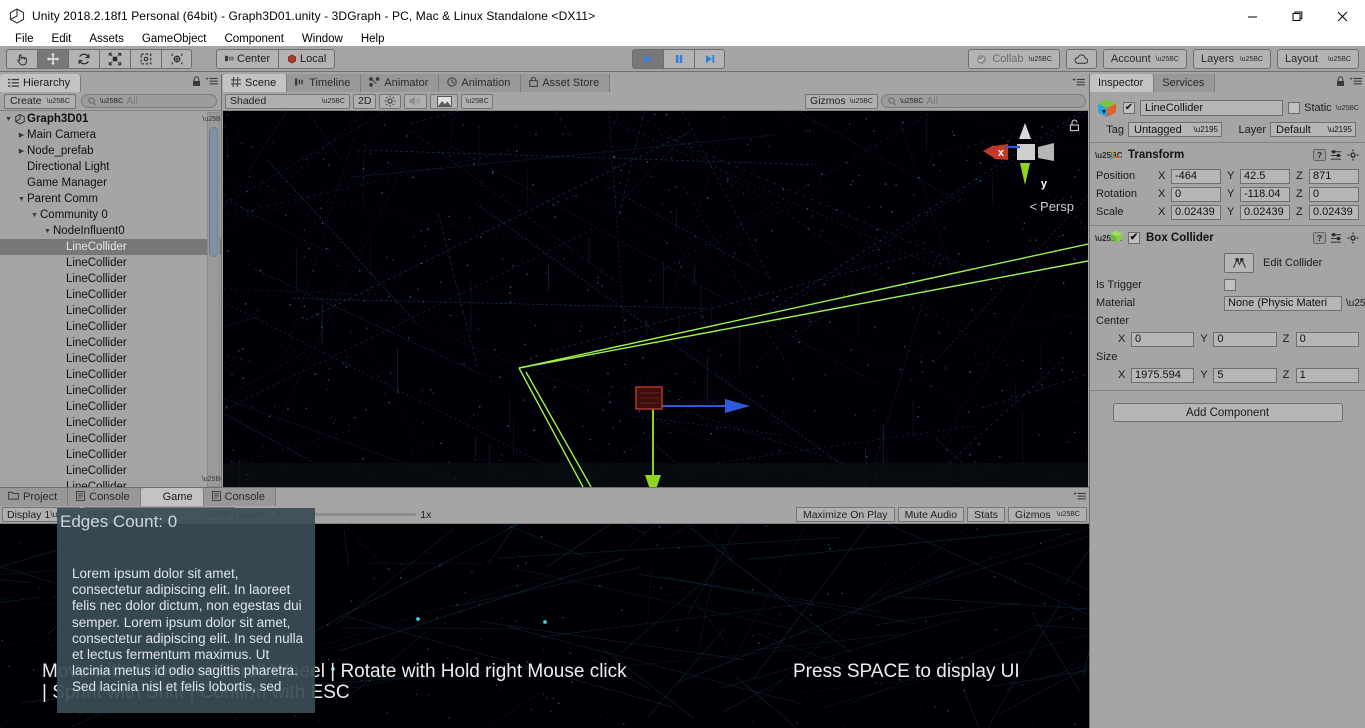 The height and width of the screenshot is (728, 1365). What do you see at coordinates (1334, 212) in the screenshot?
I see `transform-scale-z-input: 0.02439` at bounding box center [1334, 212].